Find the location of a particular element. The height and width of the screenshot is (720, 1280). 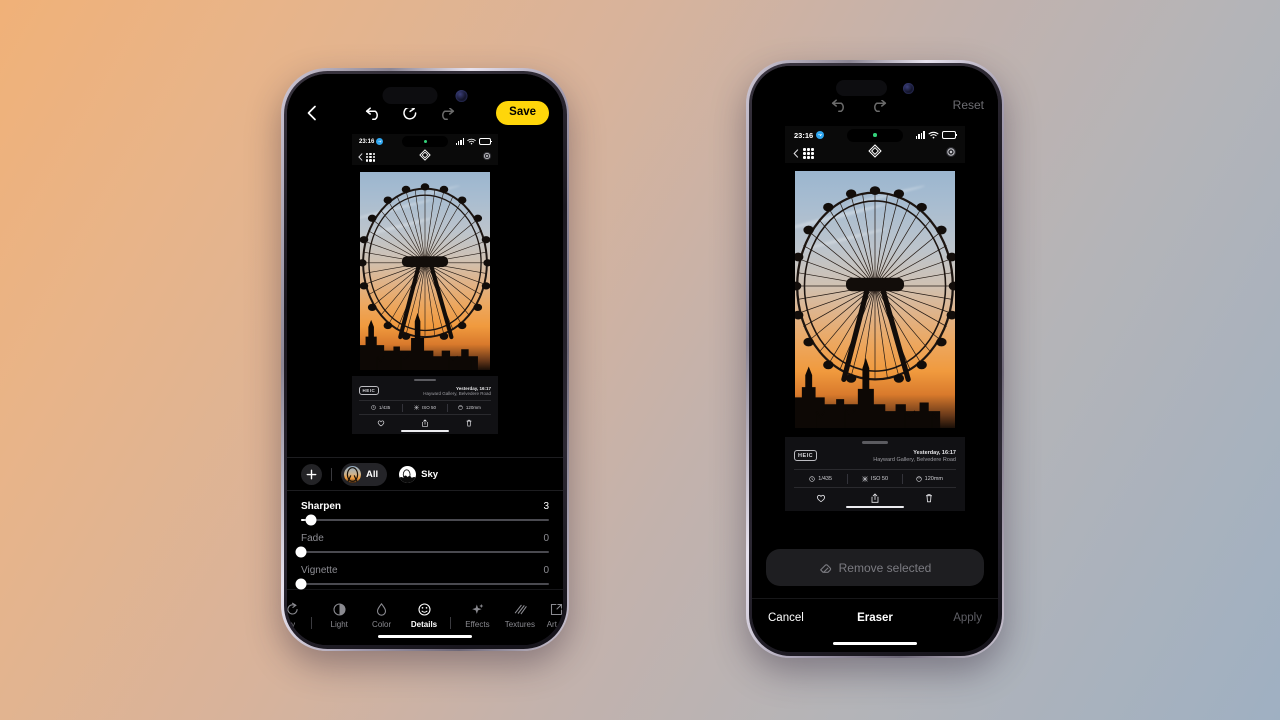

texture-lines-icon is located at coordinates (521, 609).